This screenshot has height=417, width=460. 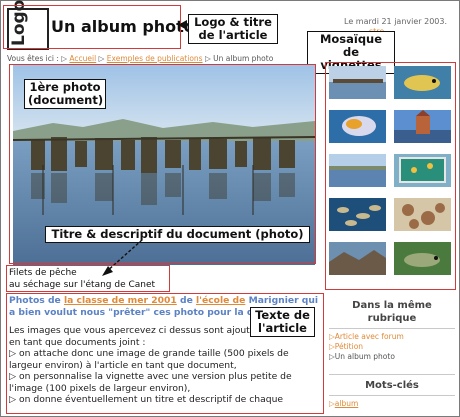 I want to click on breadcrumb-prefix: Vous êtes ici :, so click(x=33, y=58).